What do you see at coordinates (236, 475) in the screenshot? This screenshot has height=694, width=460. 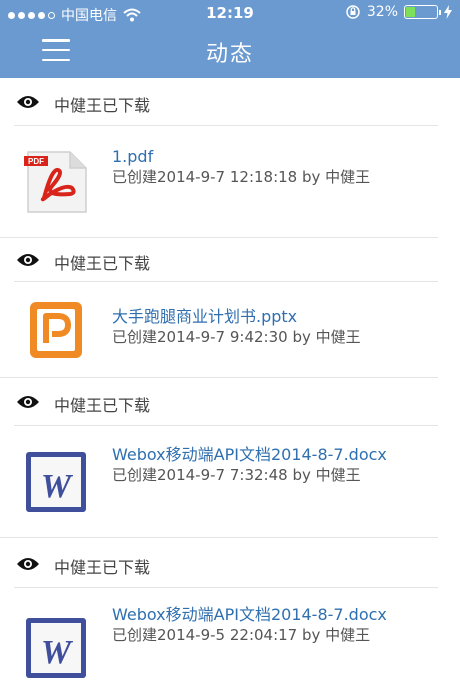 I see `file-meta: 已创建2014-9-7 7:32:48 by 中健王` at bounding box center [236, 475].